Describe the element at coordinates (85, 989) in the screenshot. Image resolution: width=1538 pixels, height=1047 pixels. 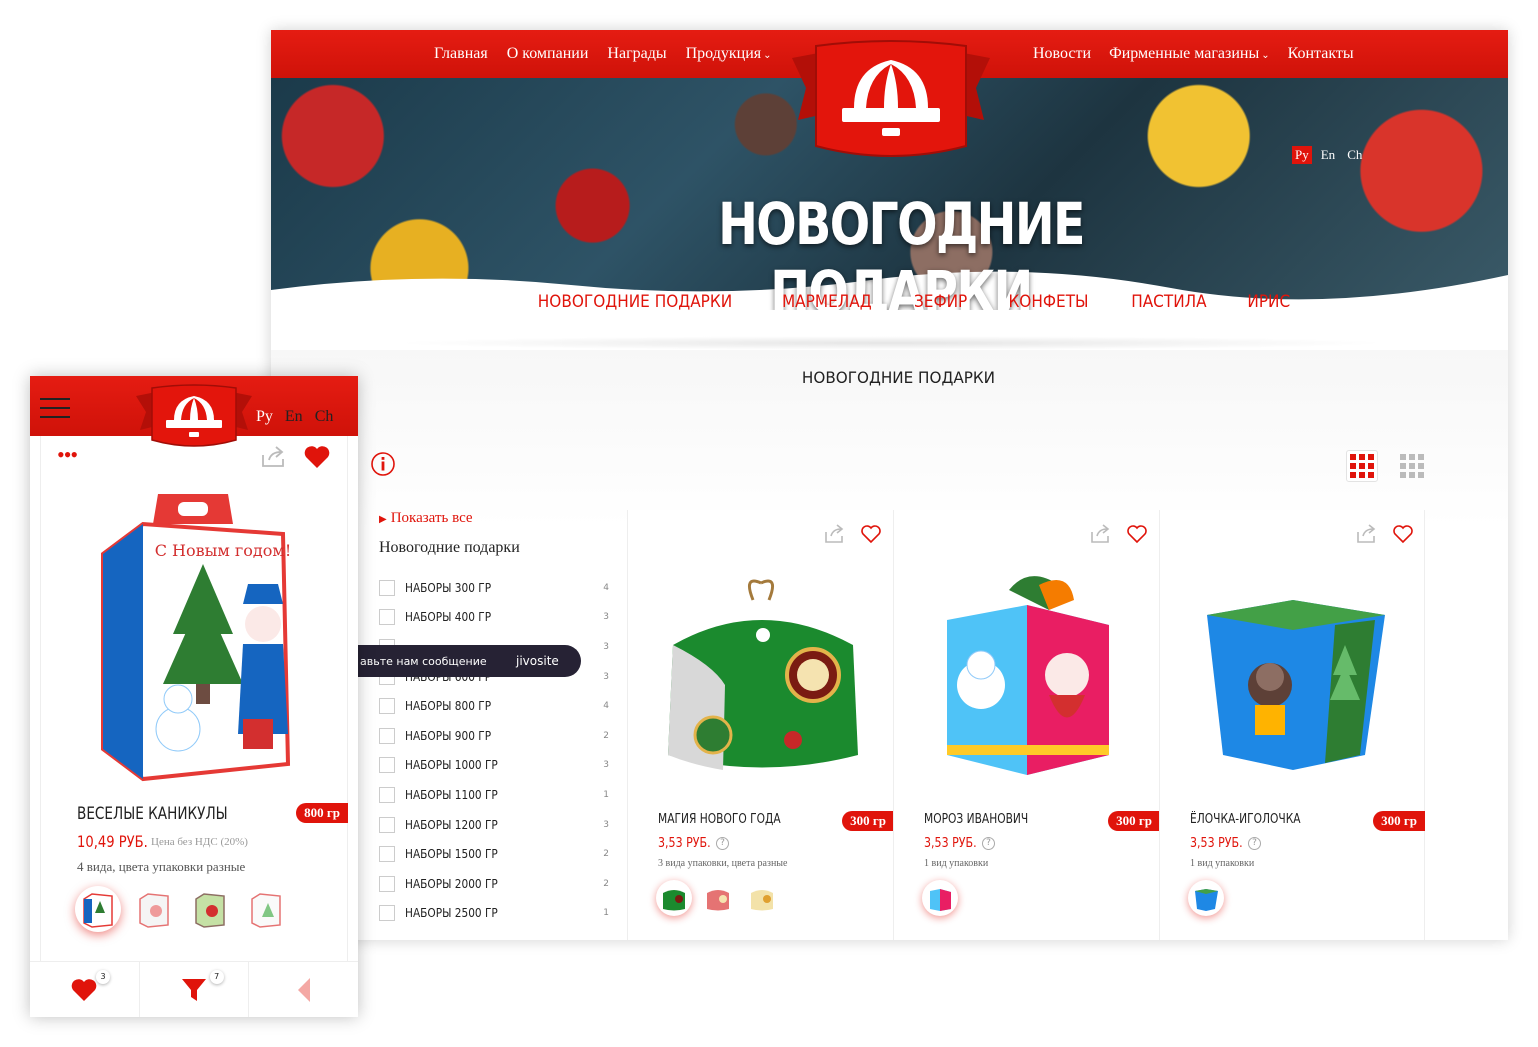
I see `favorites-tab: 3` at that location.